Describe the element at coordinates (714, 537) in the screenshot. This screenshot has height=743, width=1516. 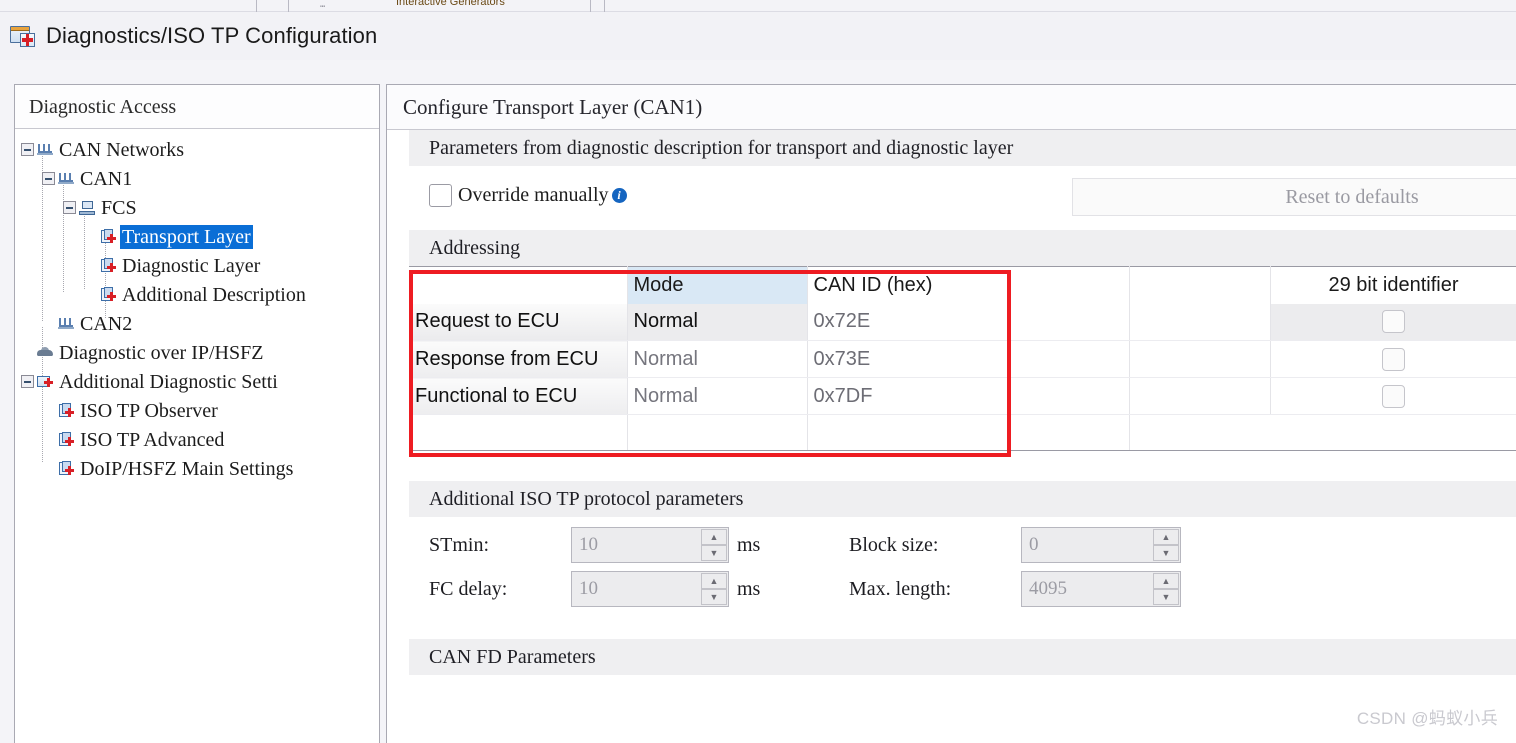
I see `stmin-up-arrow-icon: ▲` at that location.